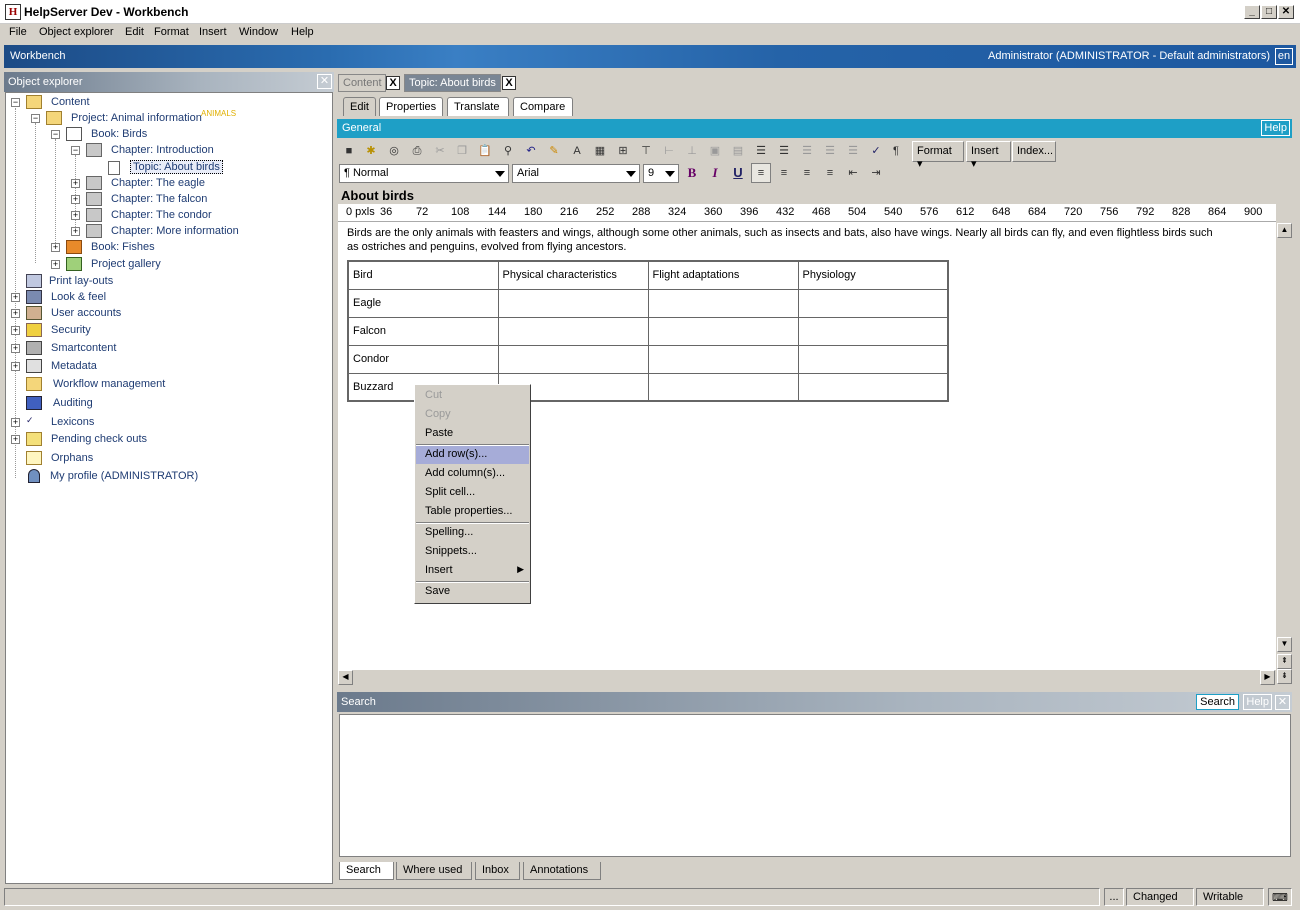  Describe the element at coordinates (723, 275) in the screenshot. I see `table-cell: Flight adaptations` at that location.